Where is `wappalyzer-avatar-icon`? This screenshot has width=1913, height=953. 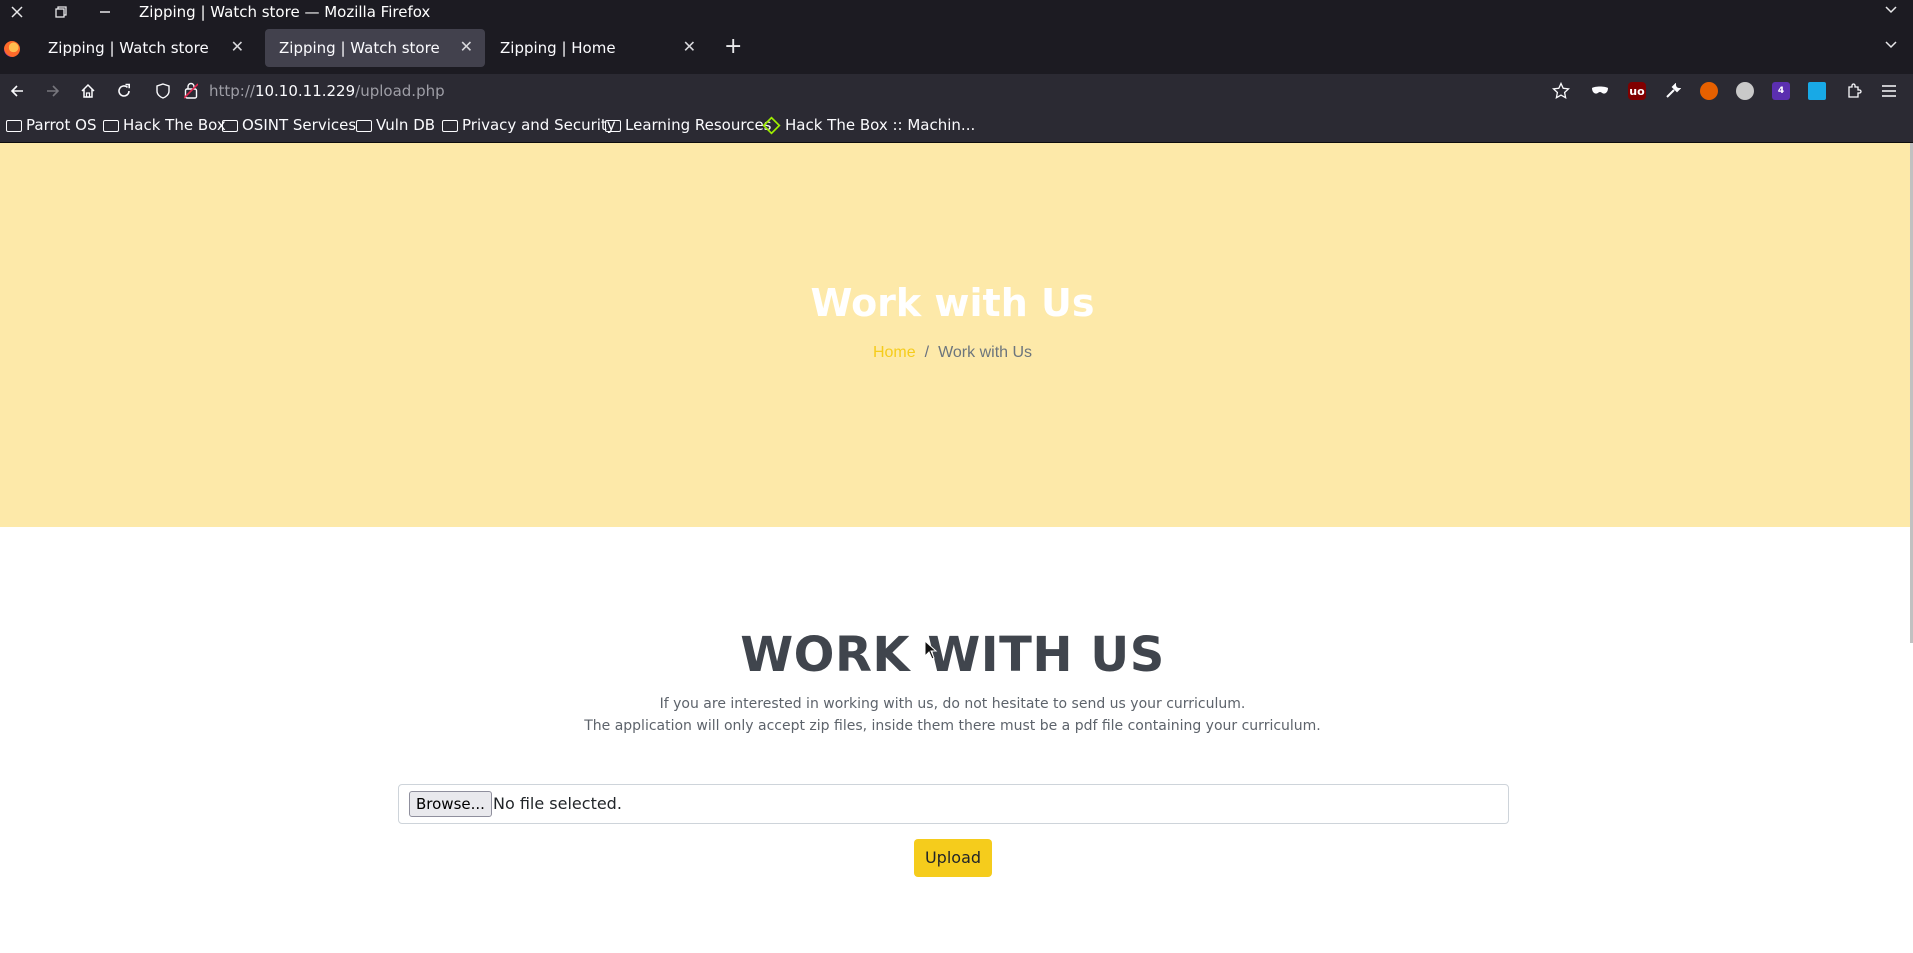
wappalyzer-avatar-icon is located at coordinates (1745, 91).